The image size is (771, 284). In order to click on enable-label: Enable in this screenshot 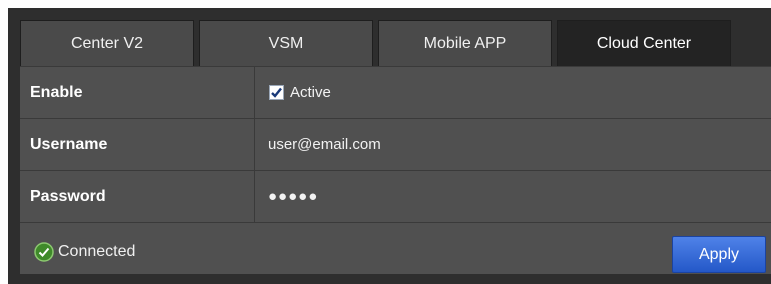, I will do `click(137, 92)`.